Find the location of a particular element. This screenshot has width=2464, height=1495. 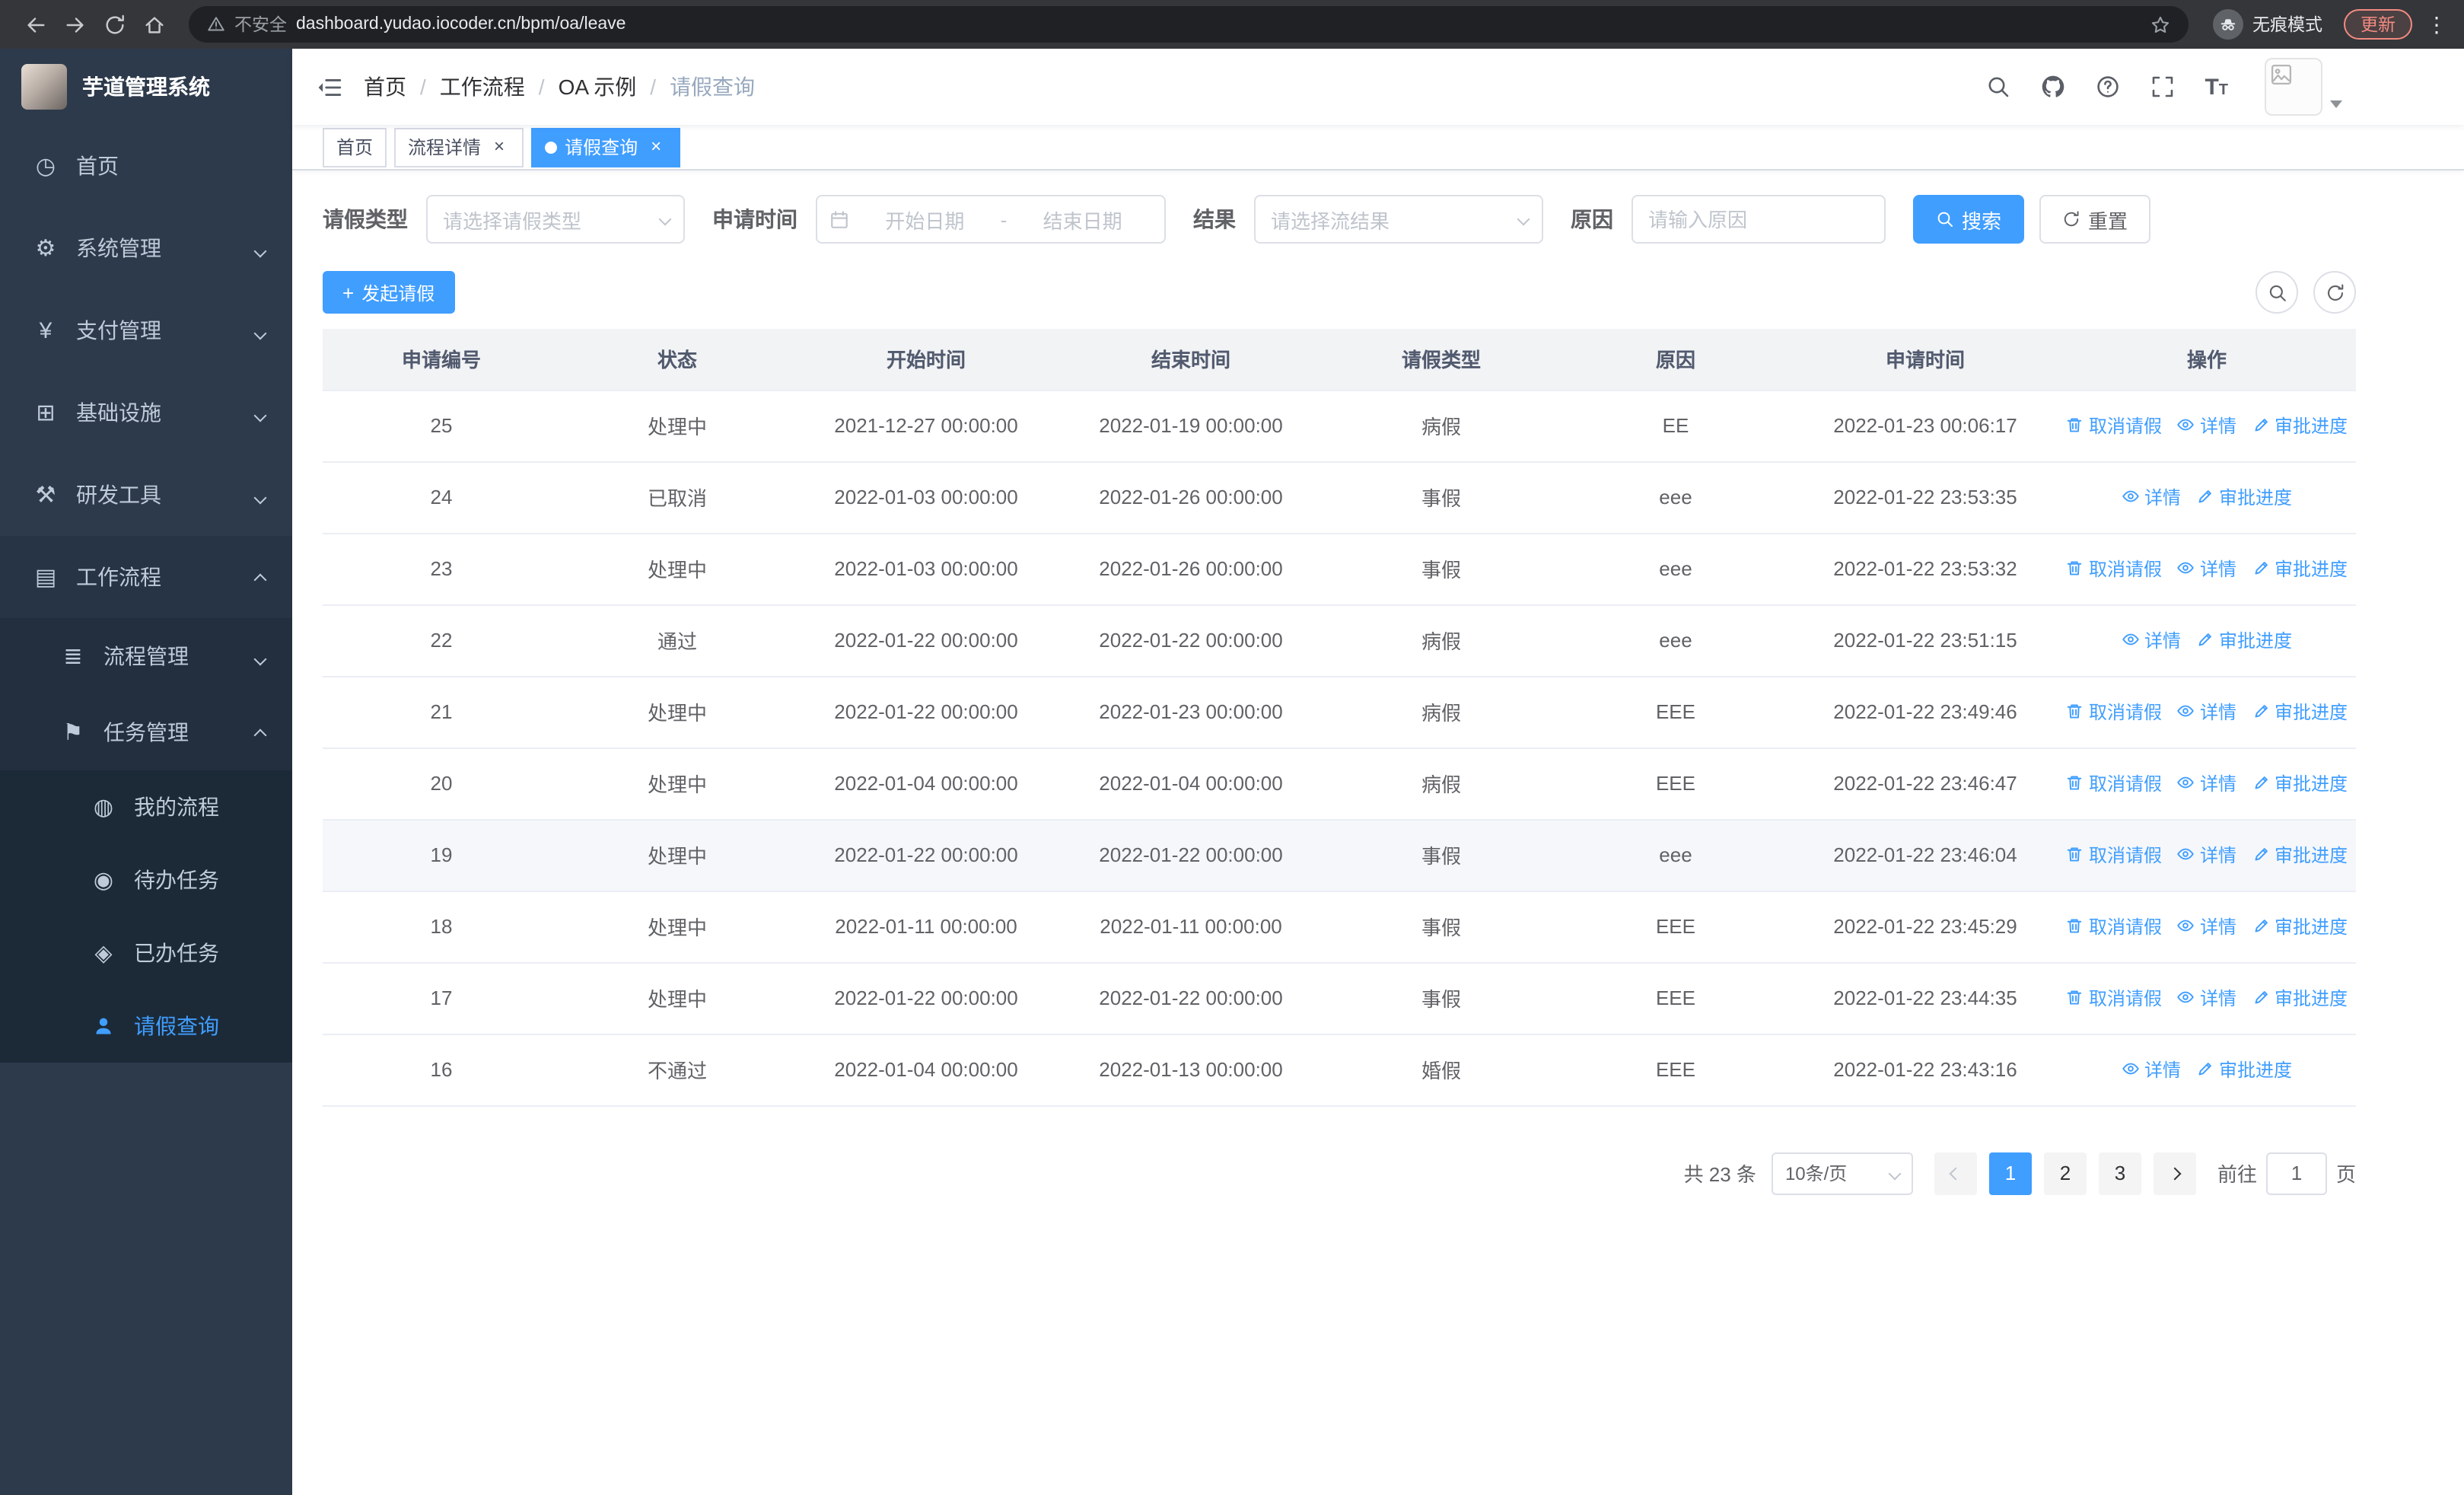

sidebar-item-dev-tools: ⚒ 研发工具 is located at coordinates (146, 495).